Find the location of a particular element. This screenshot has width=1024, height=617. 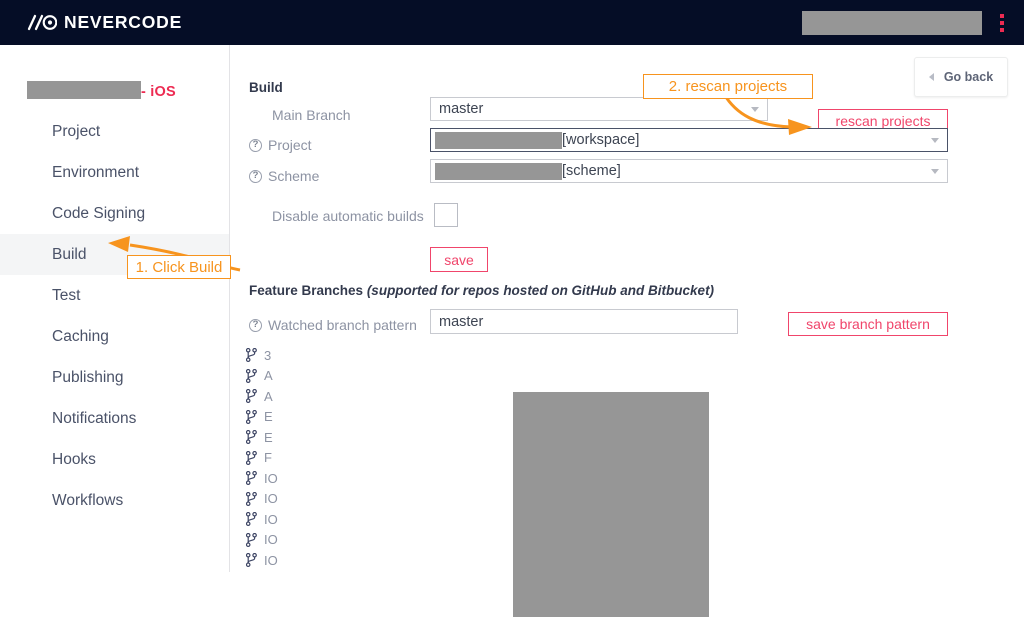

branch-list: 3 A A E E F IO IO IO IO IO is located at coordinates (376, 458).